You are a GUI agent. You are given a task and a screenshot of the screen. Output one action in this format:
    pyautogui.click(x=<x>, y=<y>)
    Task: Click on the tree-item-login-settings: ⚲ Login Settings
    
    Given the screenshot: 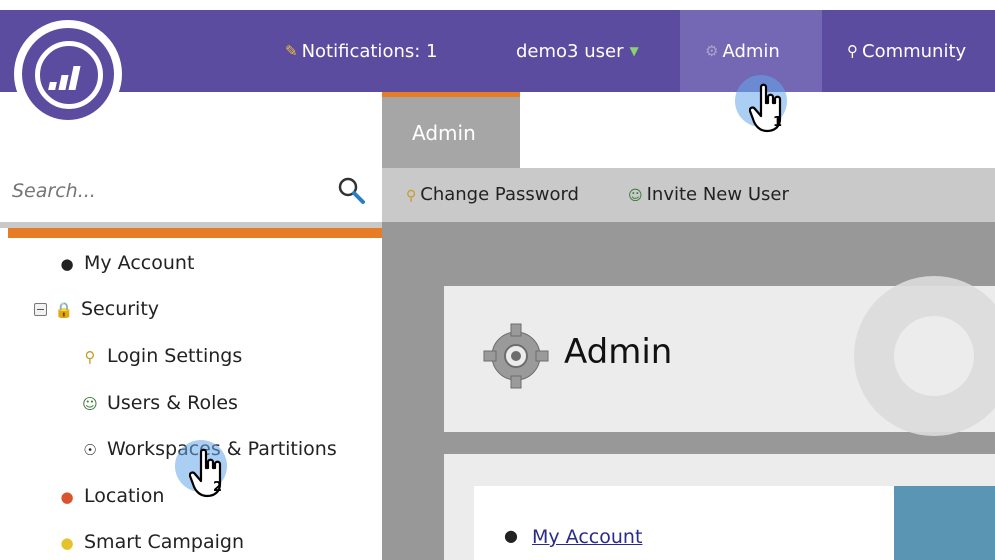 What is the action you would take?
    pyautogui.click(x=161, y=356)
    